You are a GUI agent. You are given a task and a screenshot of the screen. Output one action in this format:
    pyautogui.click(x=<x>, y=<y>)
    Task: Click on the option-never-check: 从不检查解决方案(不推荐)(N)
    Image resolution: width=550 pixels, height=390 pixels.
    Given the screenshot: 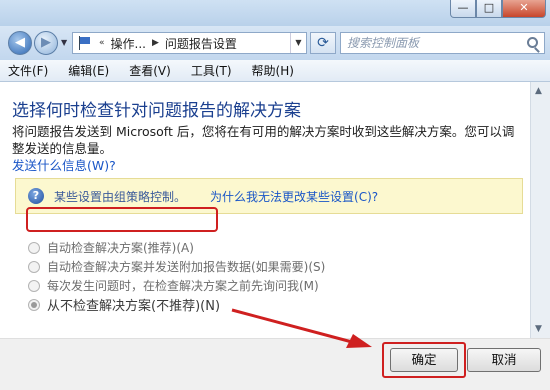 What is the action you would take?
    pyautogui.click(x=176, y=304)
    